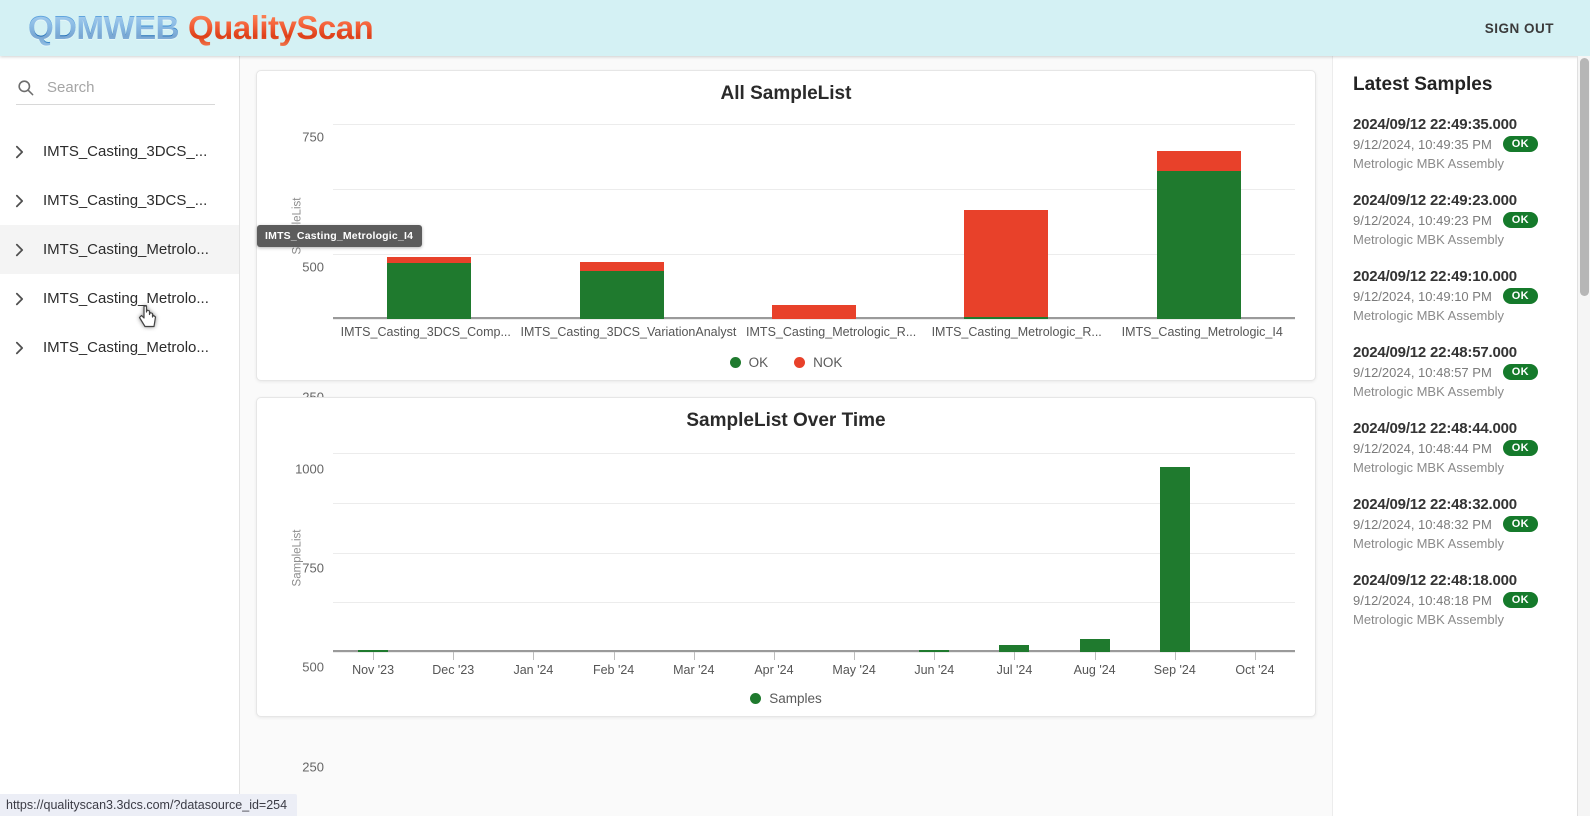  I want to click on x-tick-label: May '24, so click(854, 669).